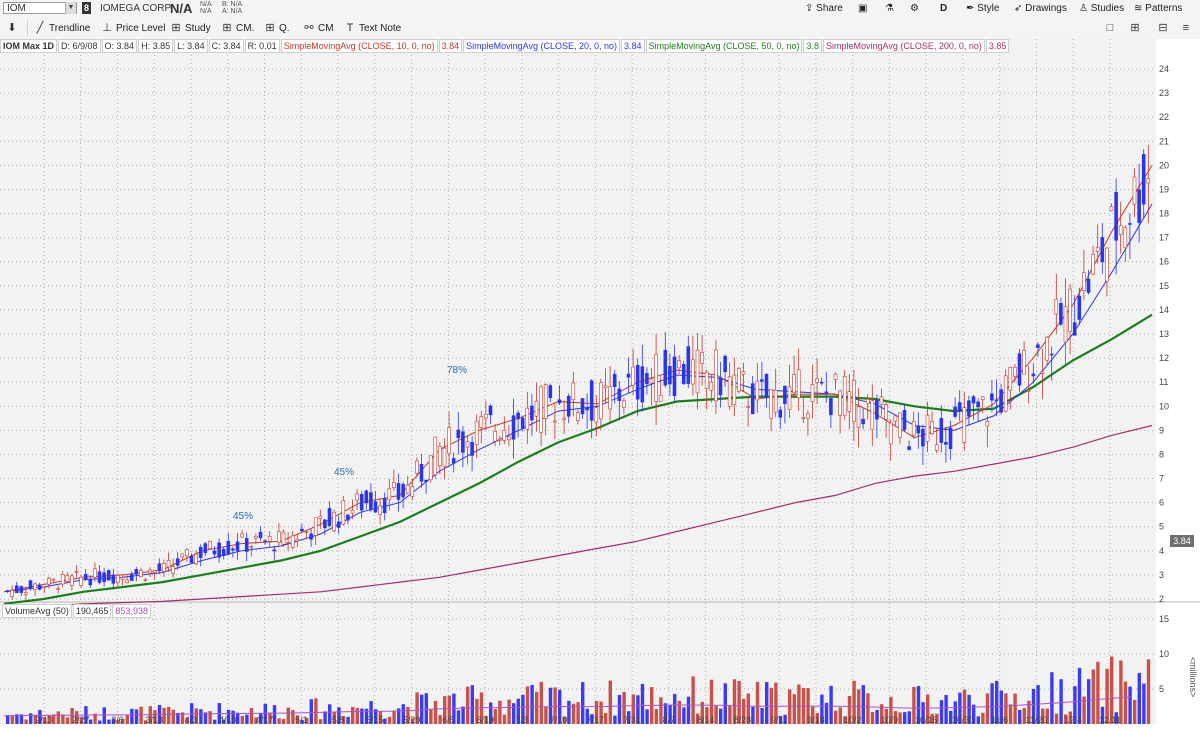 This screenshot has height=730, width=1200. I want to click on studies-button: ♙ Studies, so click(1101, 8).